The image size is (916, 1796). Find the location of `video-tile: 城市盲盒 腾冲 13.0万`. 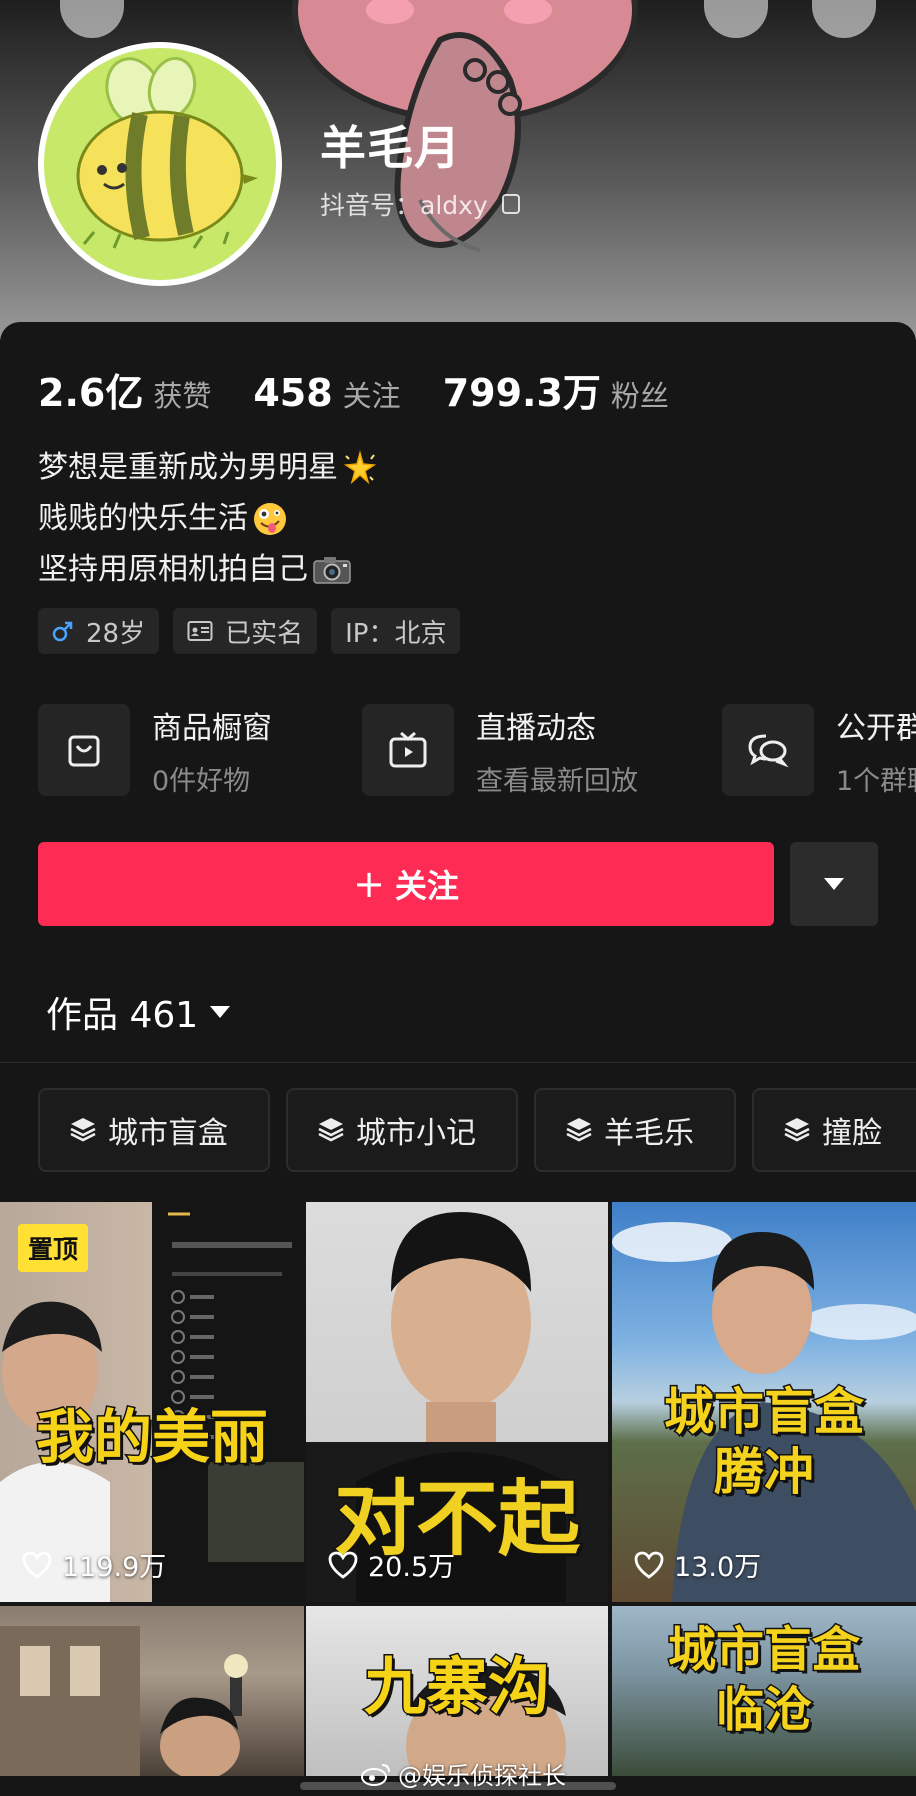

video-tile: 城市盲盒 腾冲 13.0万 is located at coordinates (764, 1402).